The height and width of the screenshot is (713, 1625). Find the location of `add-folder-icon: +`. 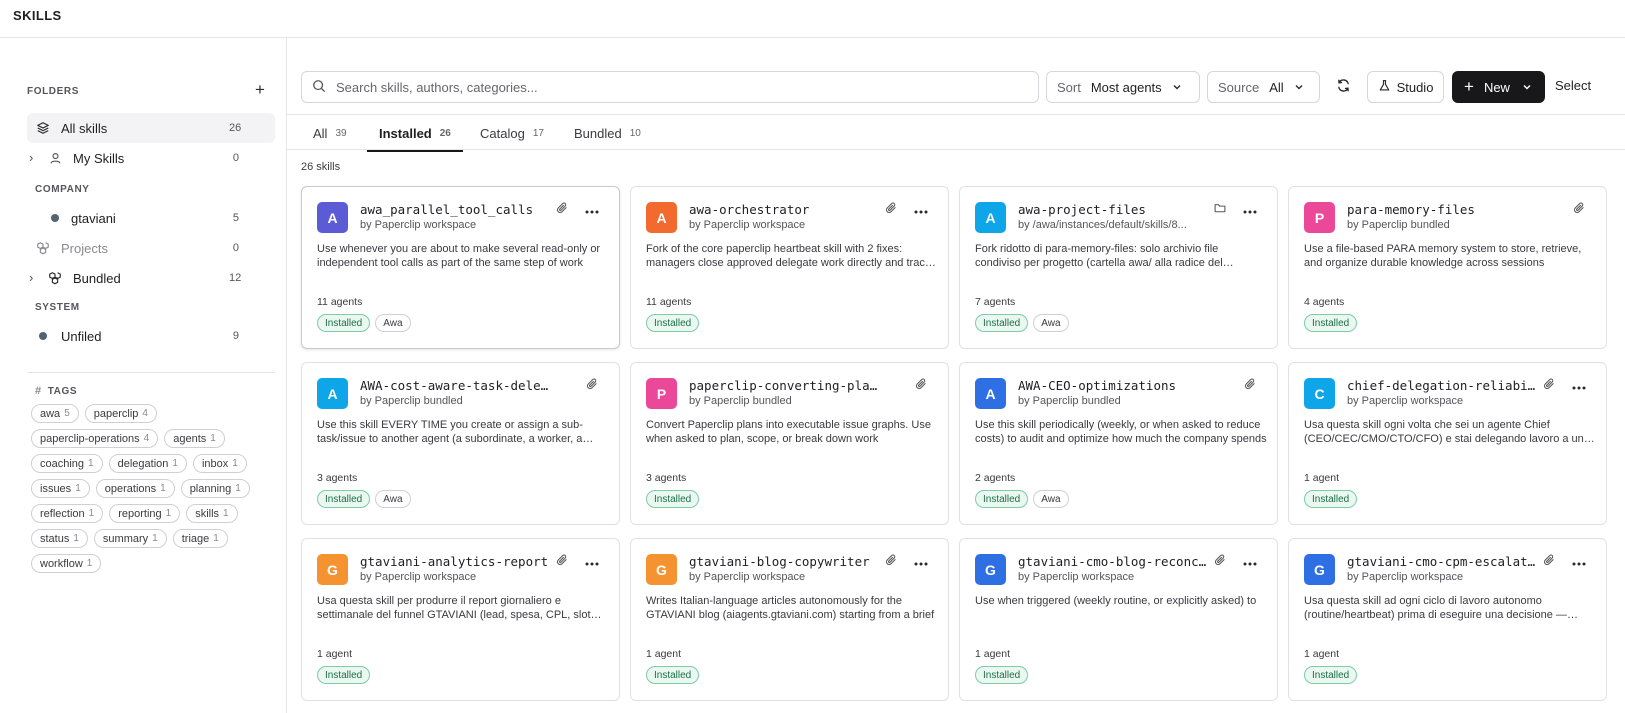

add-folder-icon: + is located at coordinates (260, 89).